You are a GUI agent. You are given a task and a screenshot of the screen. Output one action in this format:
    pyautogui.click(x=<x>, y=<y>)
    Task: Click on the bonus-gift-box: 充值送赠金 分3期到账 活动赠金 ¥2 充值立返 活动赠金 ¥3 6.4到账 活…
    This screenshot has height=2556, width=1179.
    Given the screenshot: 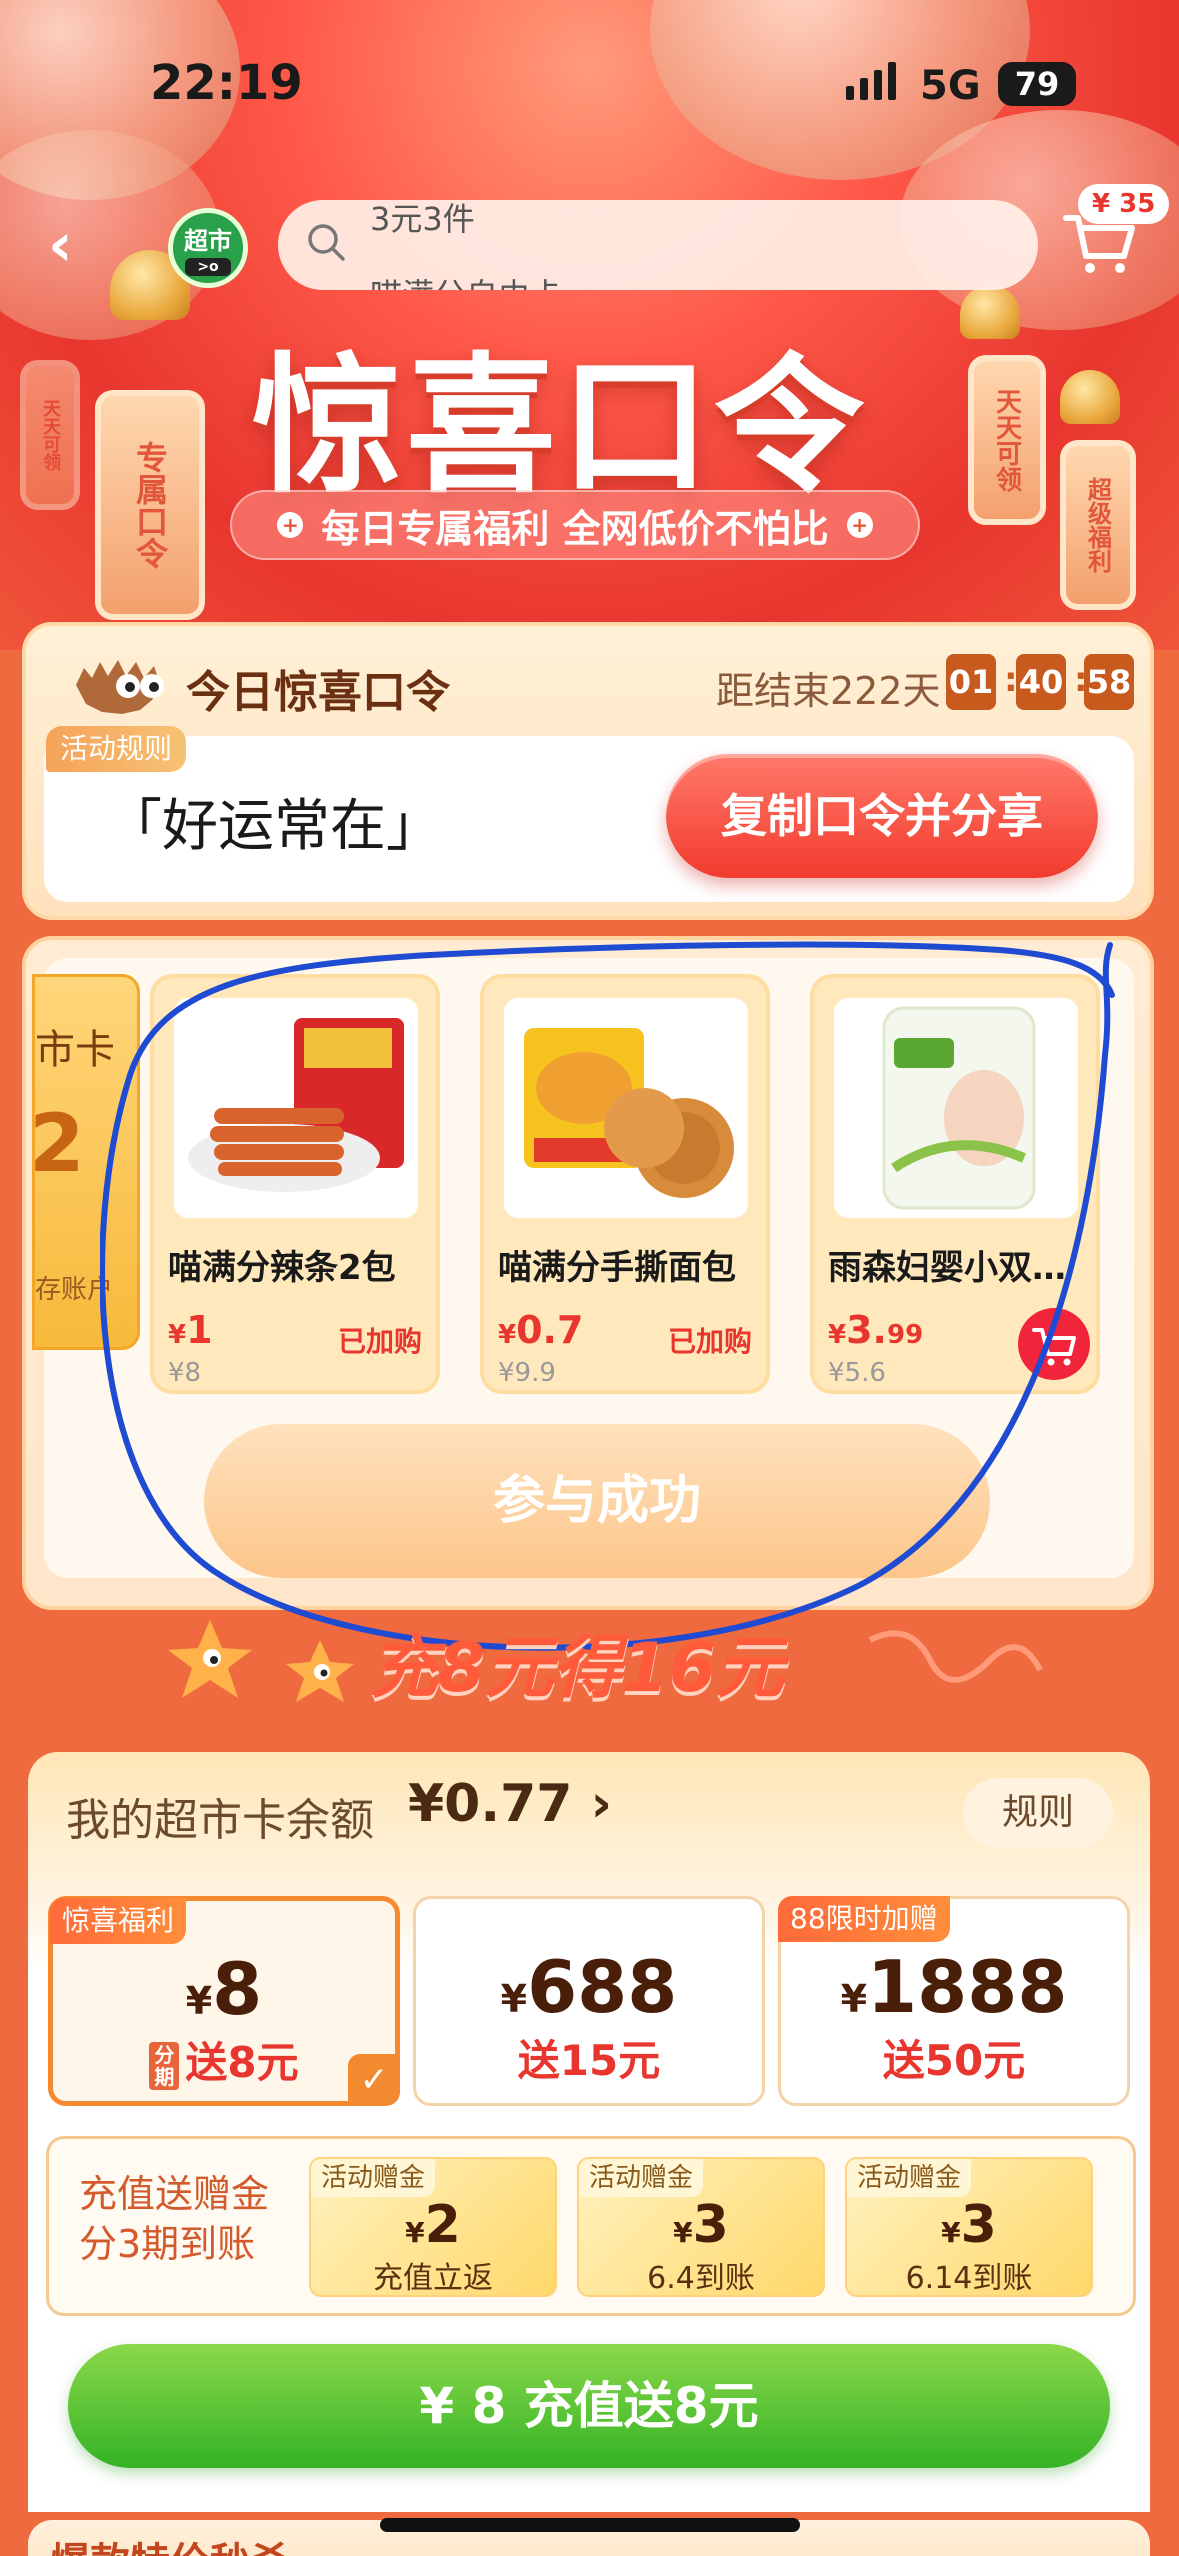 What is the action you would take?
    pyautogui.click(x=591, y=2226)
    